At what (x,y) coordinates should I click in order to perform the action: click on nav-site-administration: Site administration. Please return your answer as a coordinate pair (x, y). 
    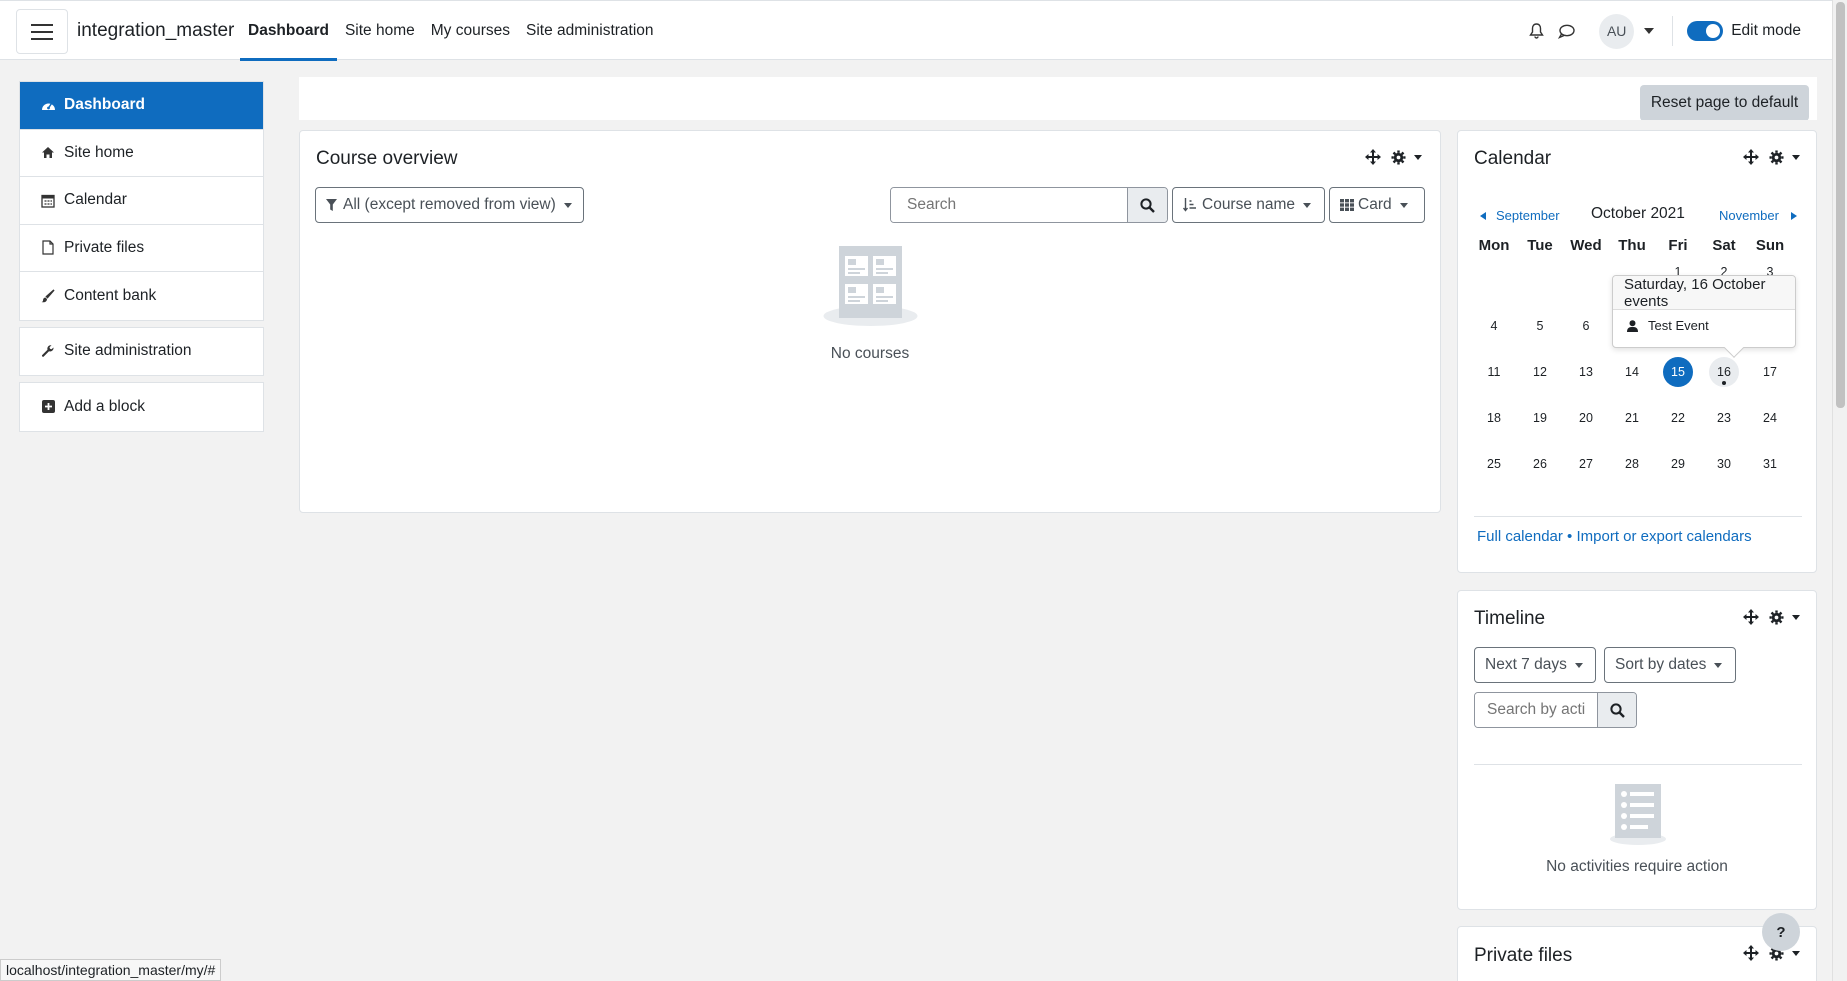
    Looking at the image, I should click on (590, 31).